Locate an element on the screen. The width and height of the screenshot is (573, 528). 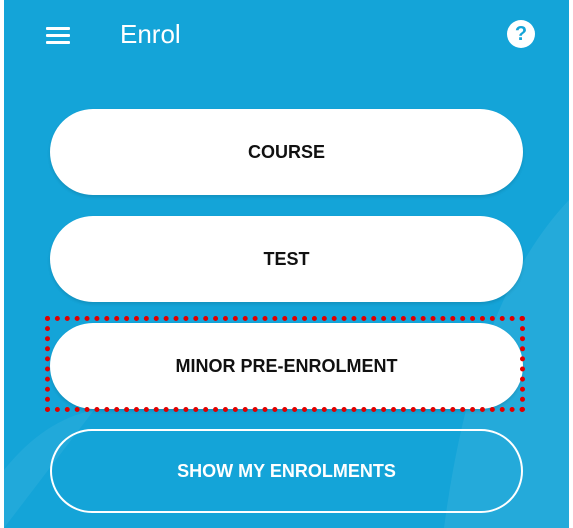
page-title: Enrol is located at coordinates (150, 34).